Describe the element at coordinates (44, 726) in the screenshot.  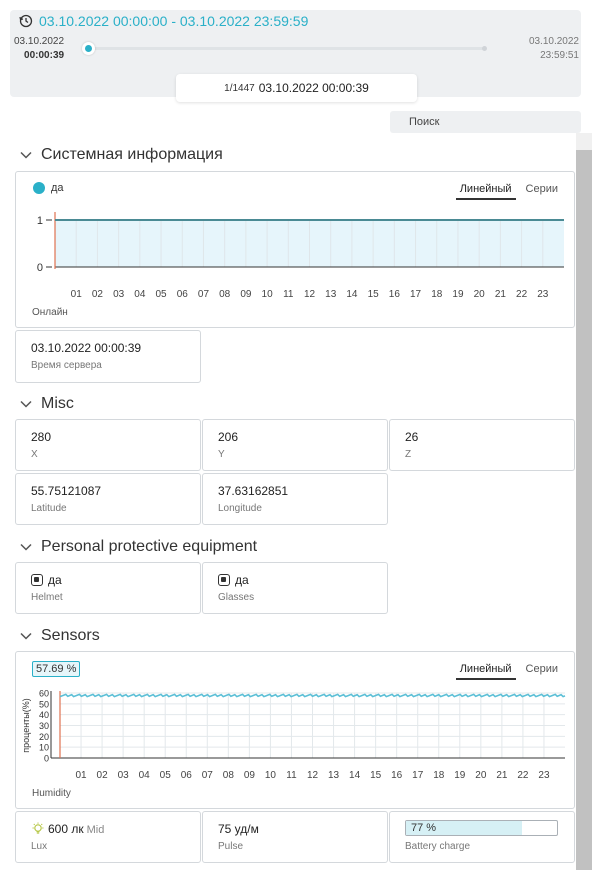
I see `y-tick-label: 30` at that location.